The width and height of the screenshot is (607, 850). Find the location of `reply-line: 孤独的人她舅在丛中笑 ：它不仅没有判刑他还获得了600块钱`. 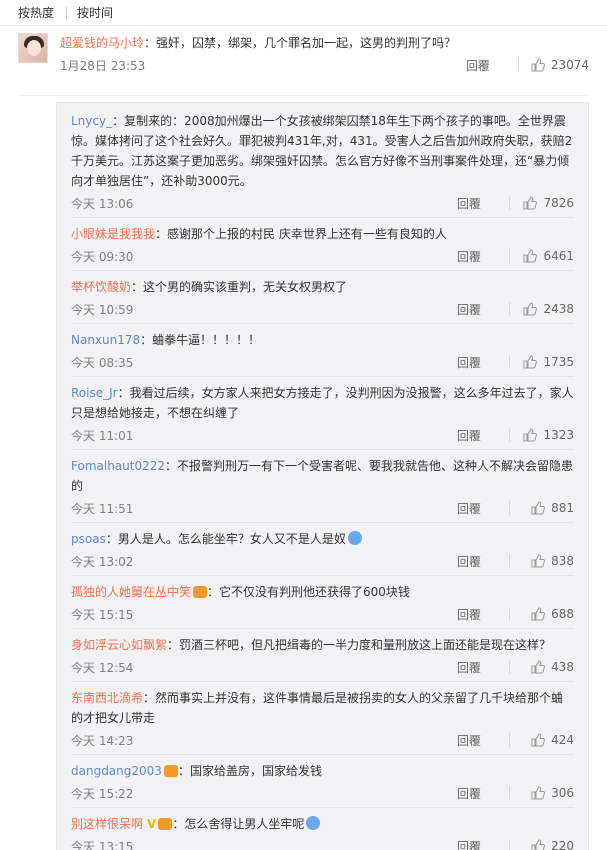

reply-line: 孤独的人她舅在丛中笑 ：它不仅没有判刑他还获得了600块钱 is located at coordinates (322, 592).